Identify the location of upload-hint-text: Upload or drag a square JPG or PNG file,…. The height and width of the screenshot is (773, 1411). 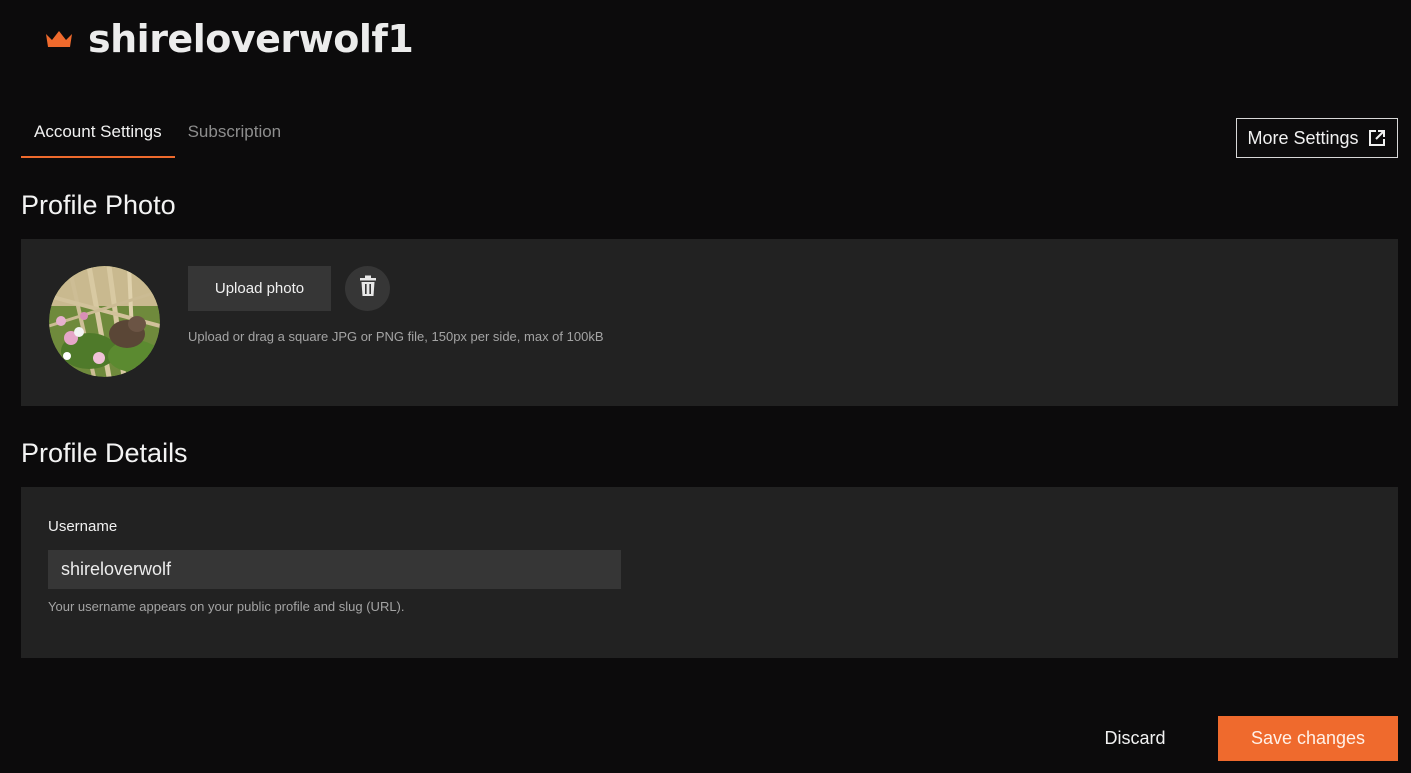
(396, 336).